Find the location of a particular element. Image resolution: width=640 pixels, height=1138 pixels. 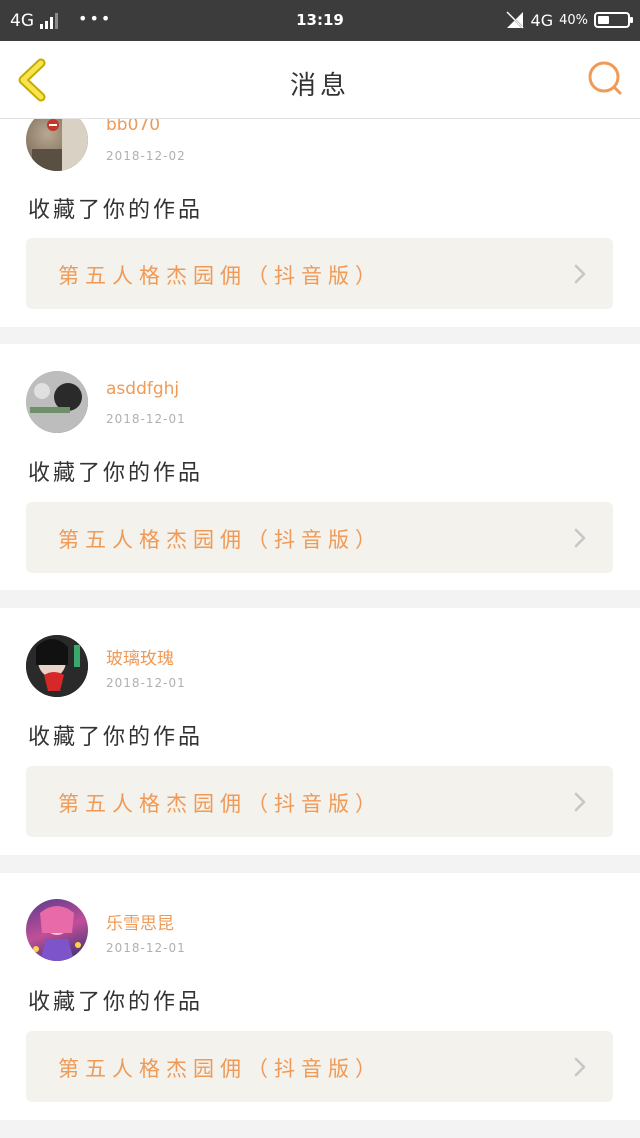

username: 乐雪思昆 is located at coordinates (140, 921).